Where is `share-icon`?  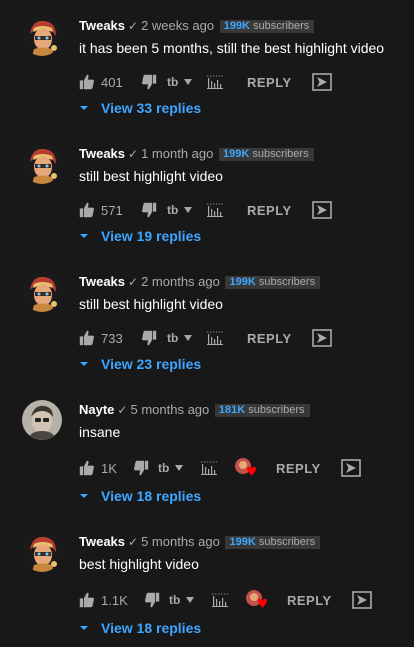 share-icon is located at coordinates (322, 82).